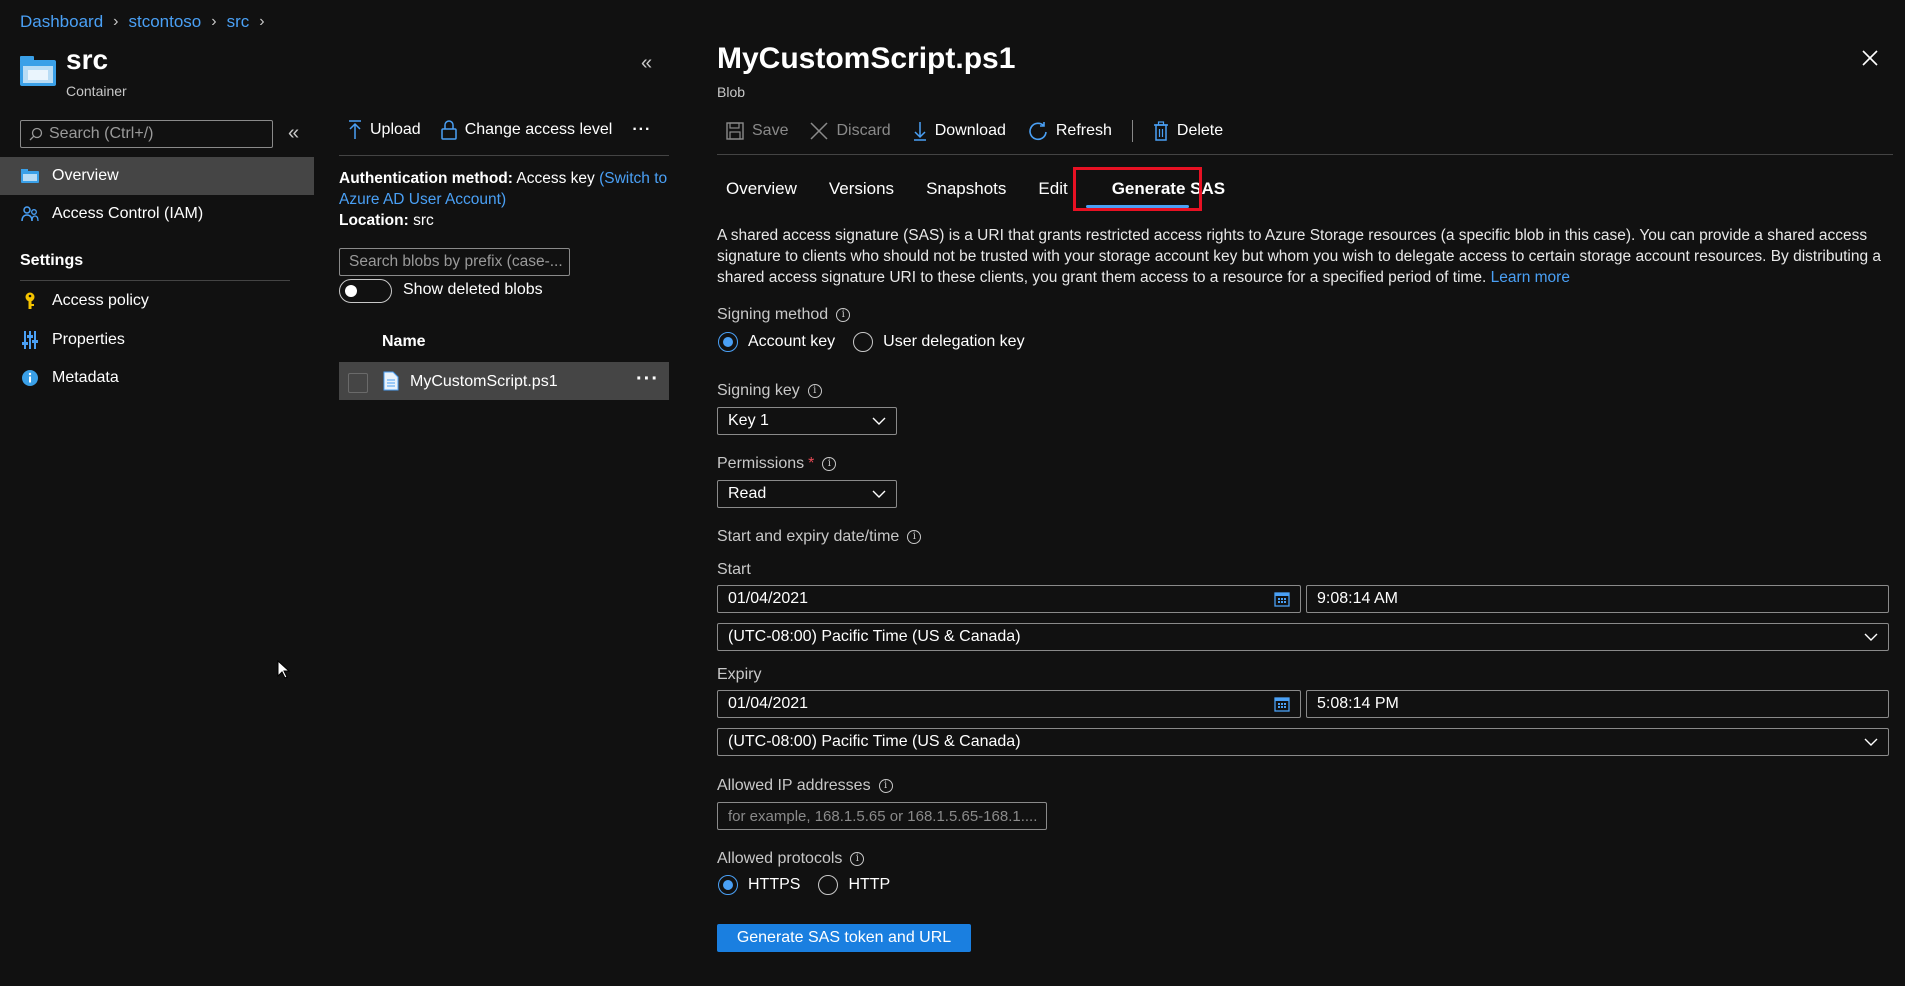  Describe the element at coordinates (88, 339) in the screenshot. I see `sidebar-item-label: Properties` at that location.